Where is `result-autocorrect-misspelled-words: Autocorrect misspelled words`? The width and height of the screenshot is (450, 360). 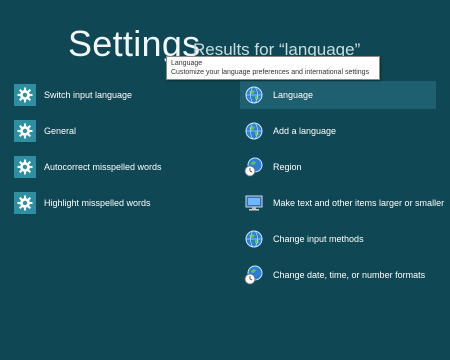
result-autocorrect-misspelled-words: Autocorrect misspelled words is located at coordinates (88, 167).